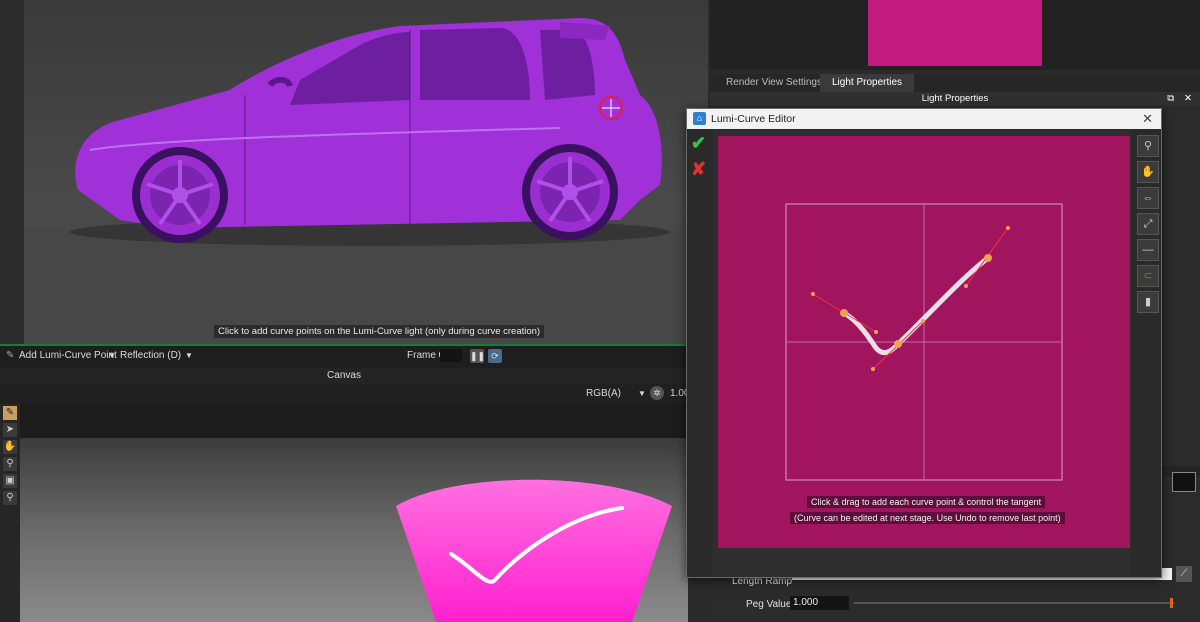 Image resolution: width=1200 pixels, height=622 pixels. I want to click on fit-icon: ▣, so click(10, 481).